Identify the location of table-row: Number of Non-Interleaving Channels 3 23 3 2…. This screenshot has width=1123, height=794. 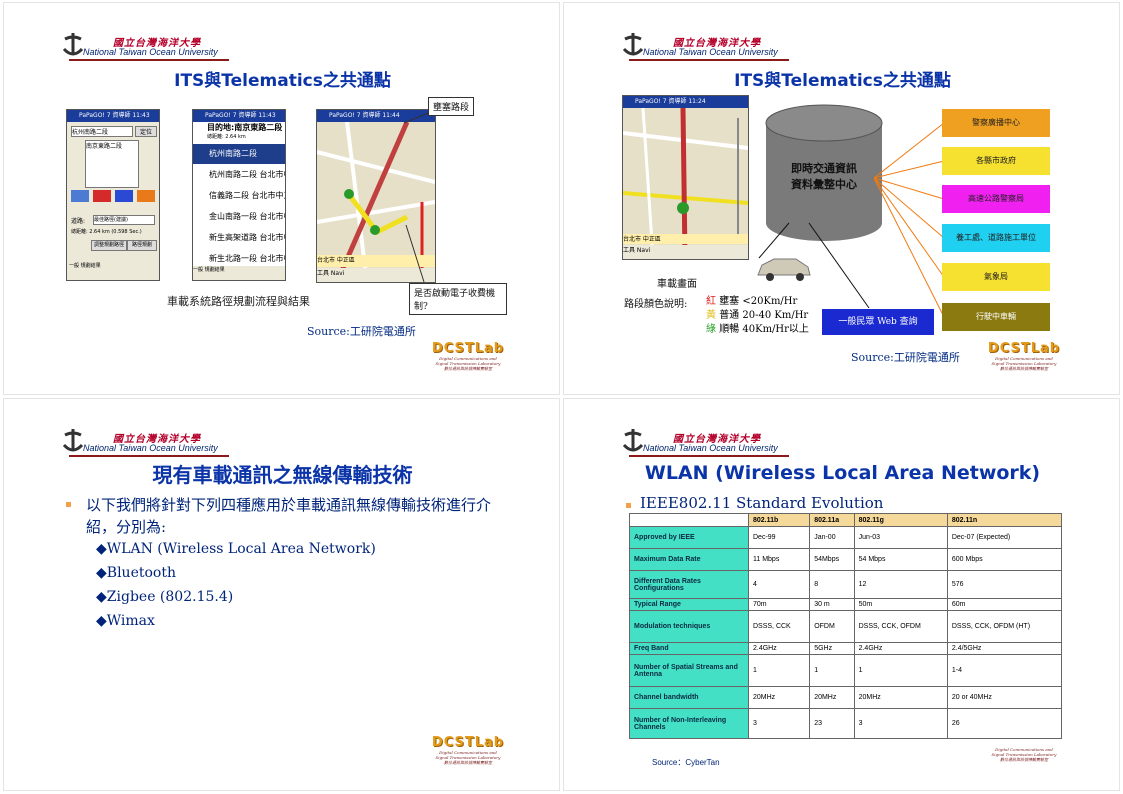
(846, 723).